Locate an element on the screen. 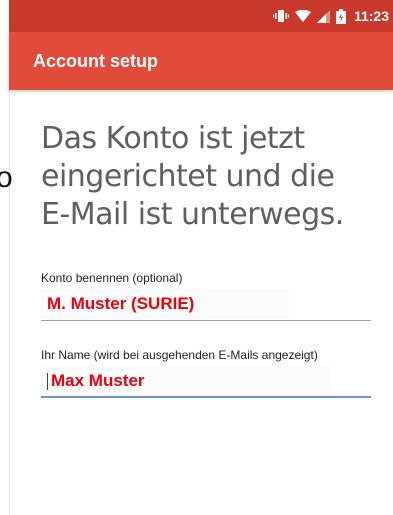 Image resolution: width=393 pixels, height=515 pixels. text-cursor is located at coordinates (47, 381).